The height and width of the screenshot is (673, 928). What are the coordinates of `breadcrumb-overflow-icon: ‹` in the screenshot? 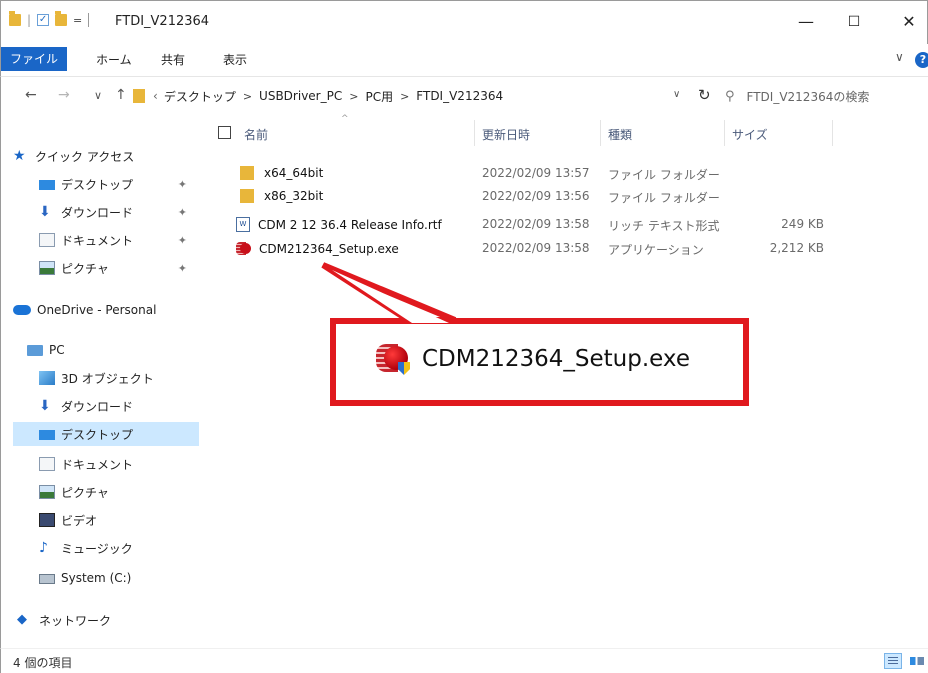 It's located at (155, 96).